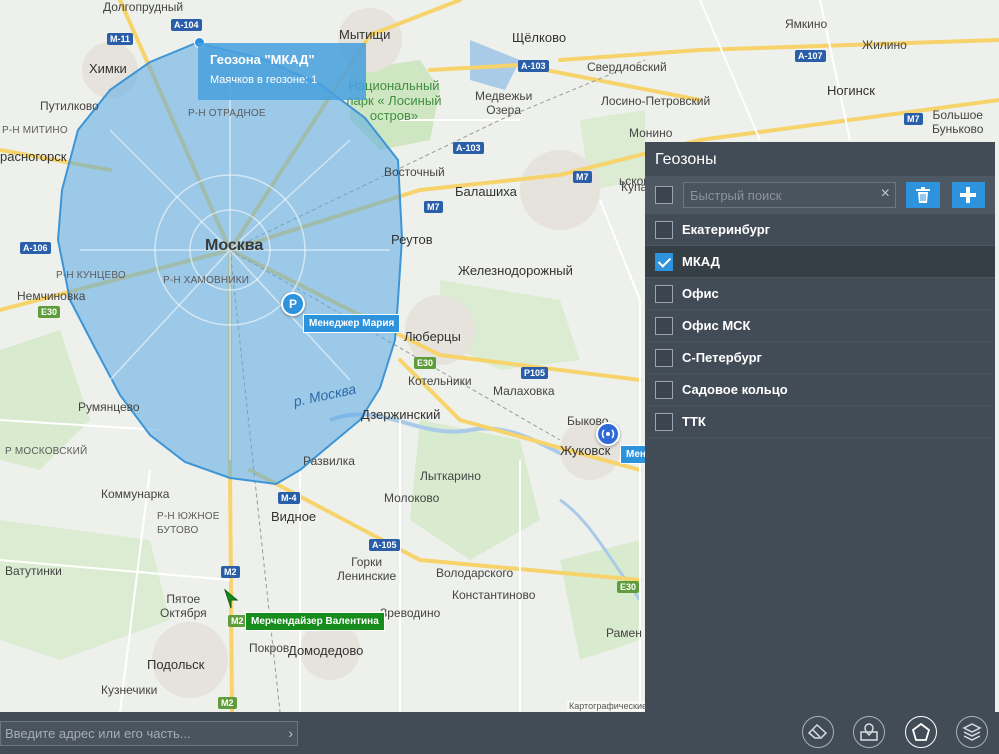 This screenshot has height=754, width=999. What do you see at coordinates (789, 195) in the screenshot?
I see `quick-search-input` at bounding box center [789, 195].